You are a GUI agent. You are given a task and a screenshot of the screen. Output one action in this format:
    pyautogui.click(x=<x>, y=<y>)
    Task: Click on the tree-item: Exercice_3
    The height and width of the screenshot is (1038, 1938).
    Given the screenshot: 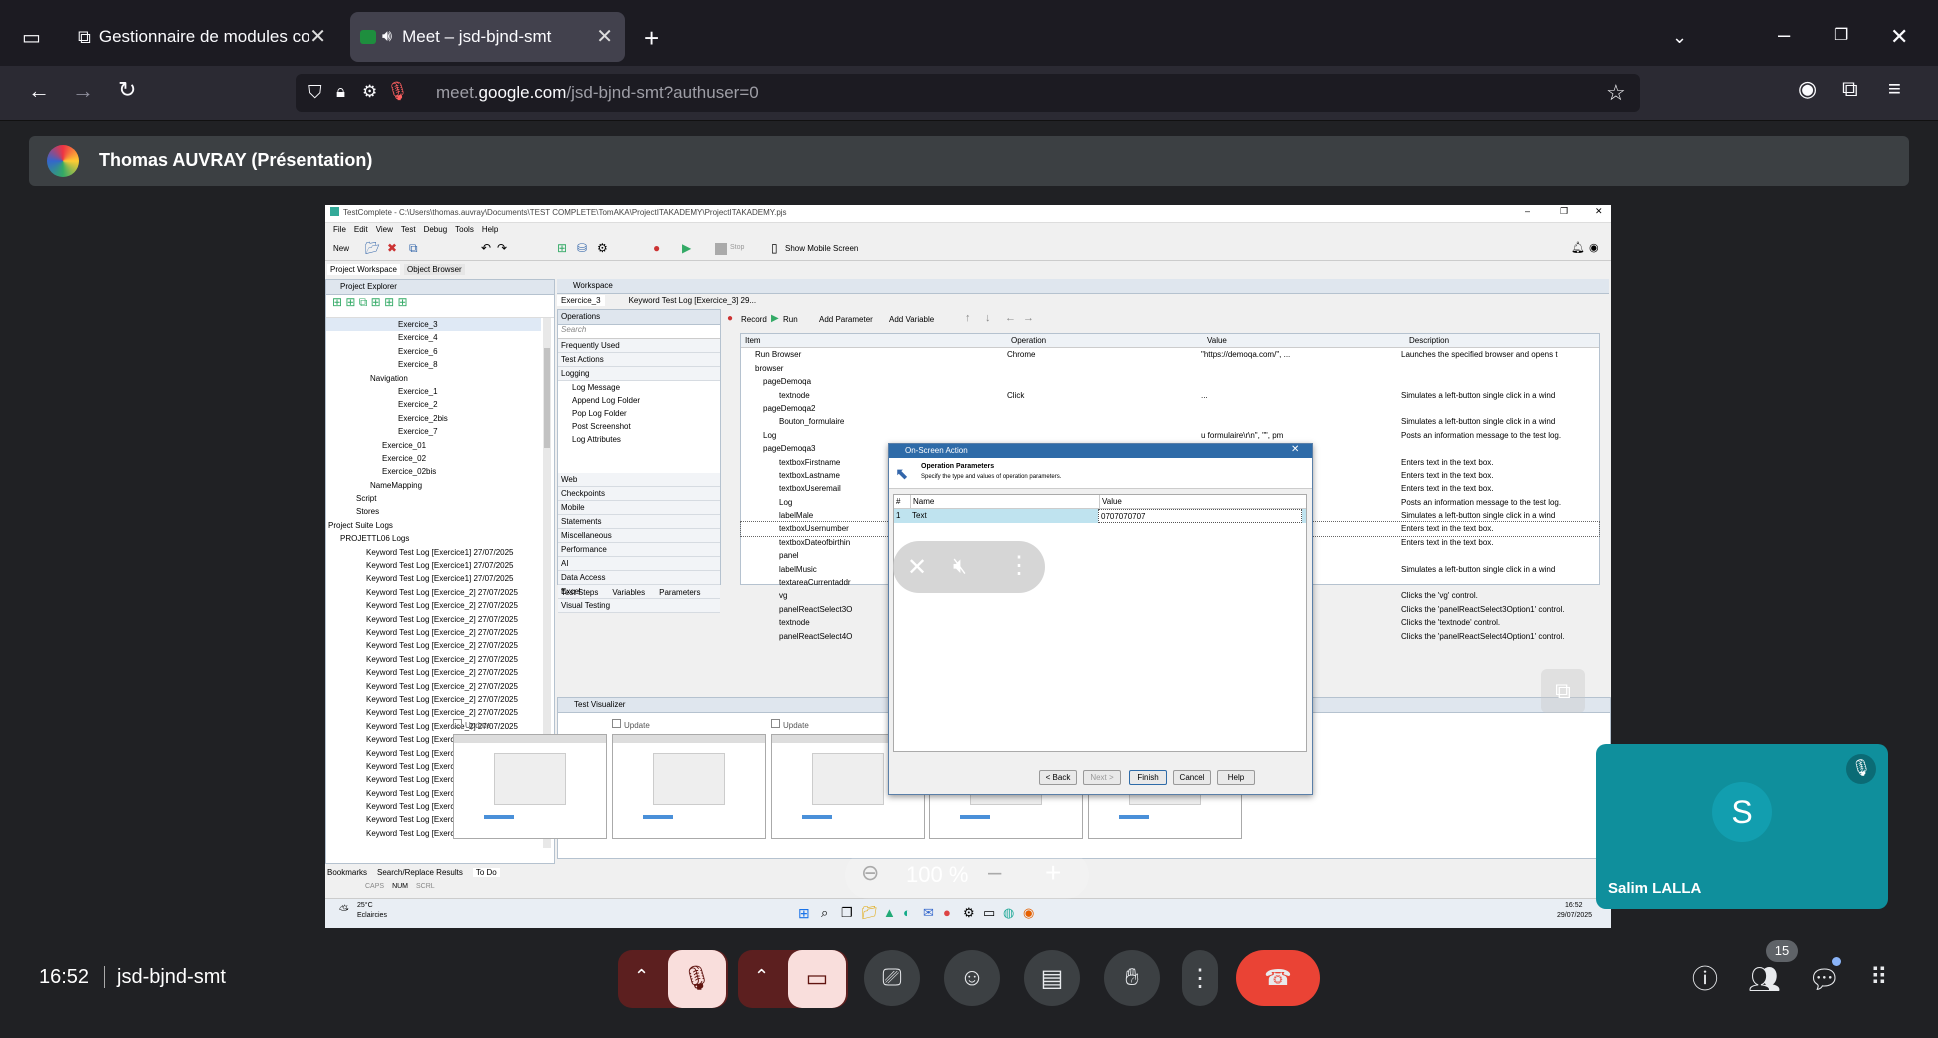 What is the action you would take?
    pyautogui.click(x=433, y=325)
    